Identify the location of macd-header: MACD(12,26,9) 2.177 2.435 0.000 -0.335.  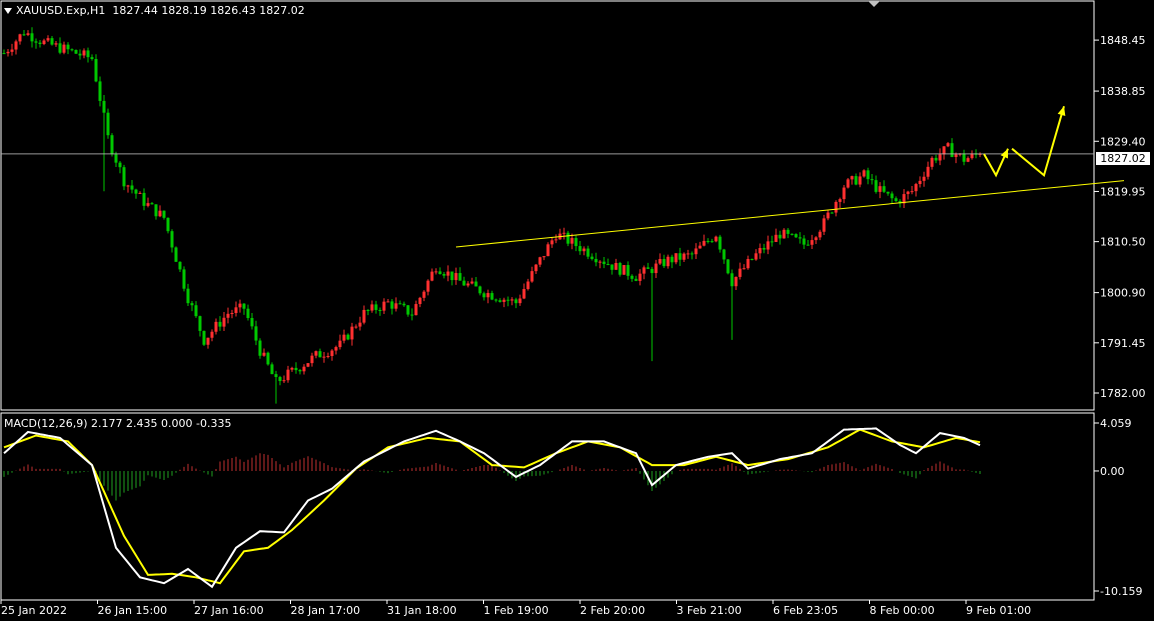
(118, 423).